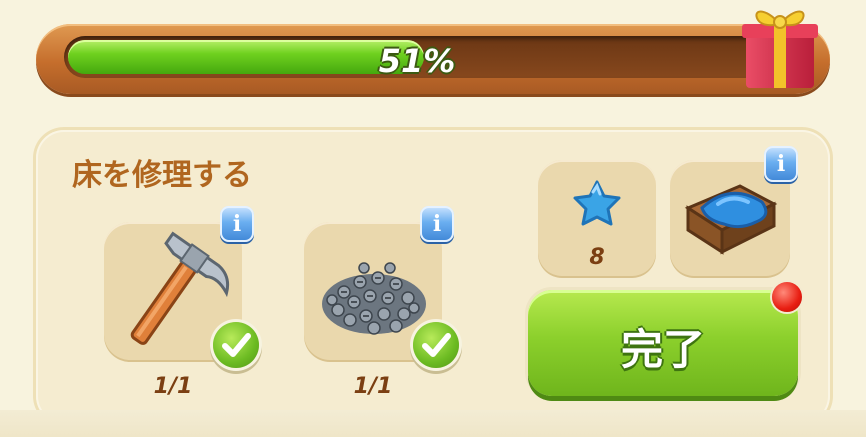 Image resolution: width=866 pixels, height=437 pixels. Describe the element at coordinates (597, 257) in the screenshot. I see `reward-star-amount: 8` at that location.